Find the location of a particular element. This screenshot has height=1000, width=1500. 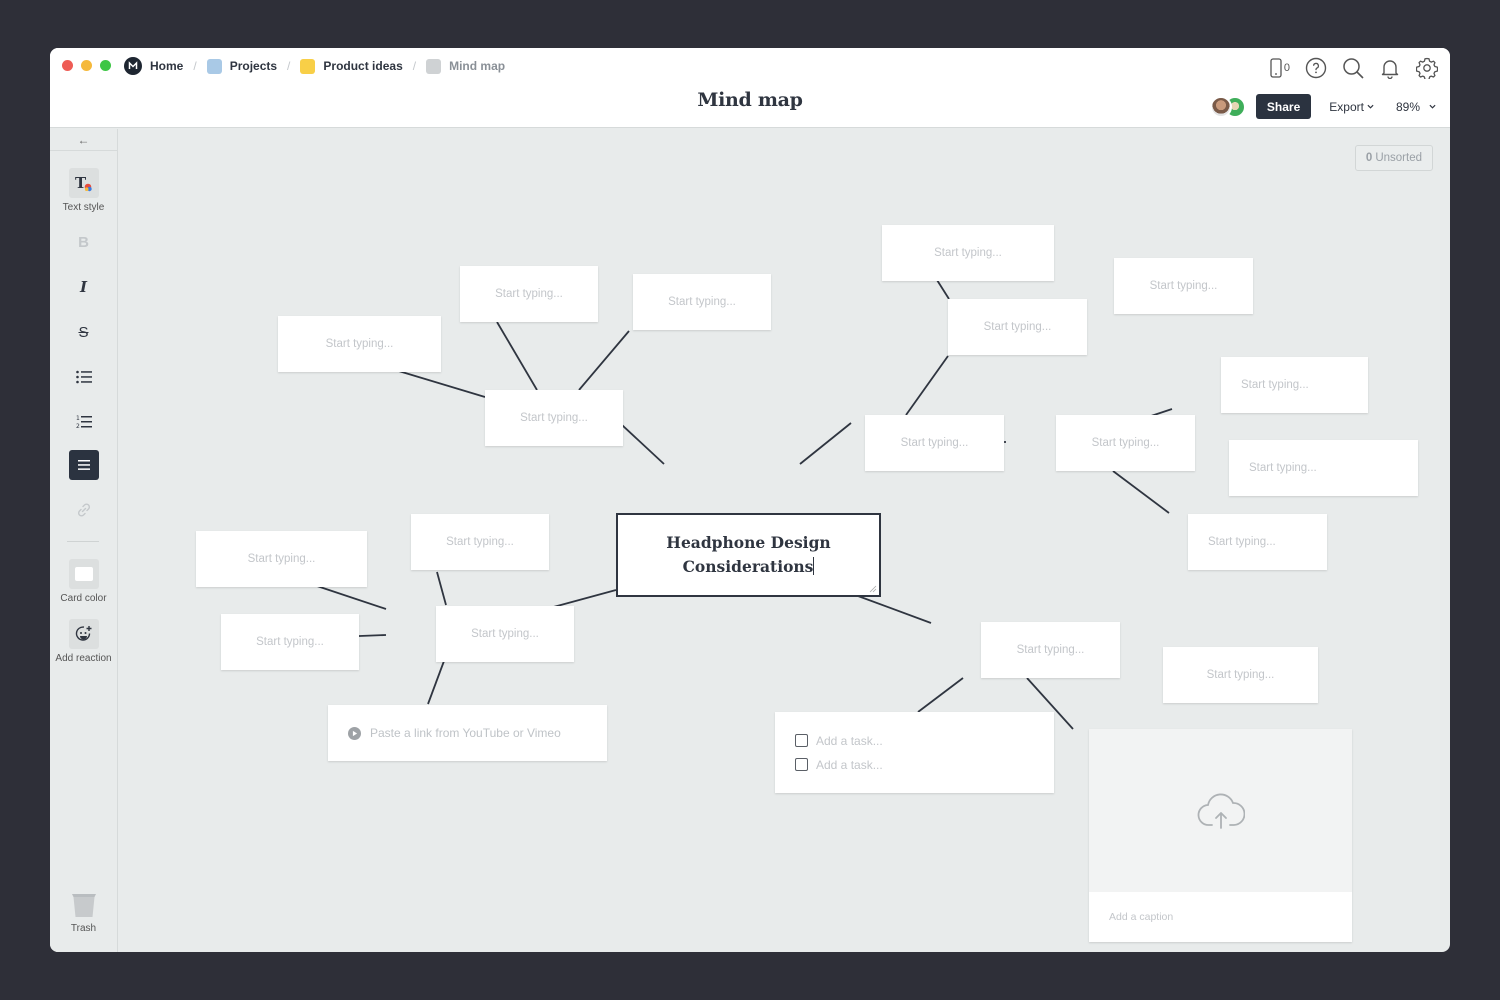

image-caption-input: Add a caption is located at coordinates (1220, 917).